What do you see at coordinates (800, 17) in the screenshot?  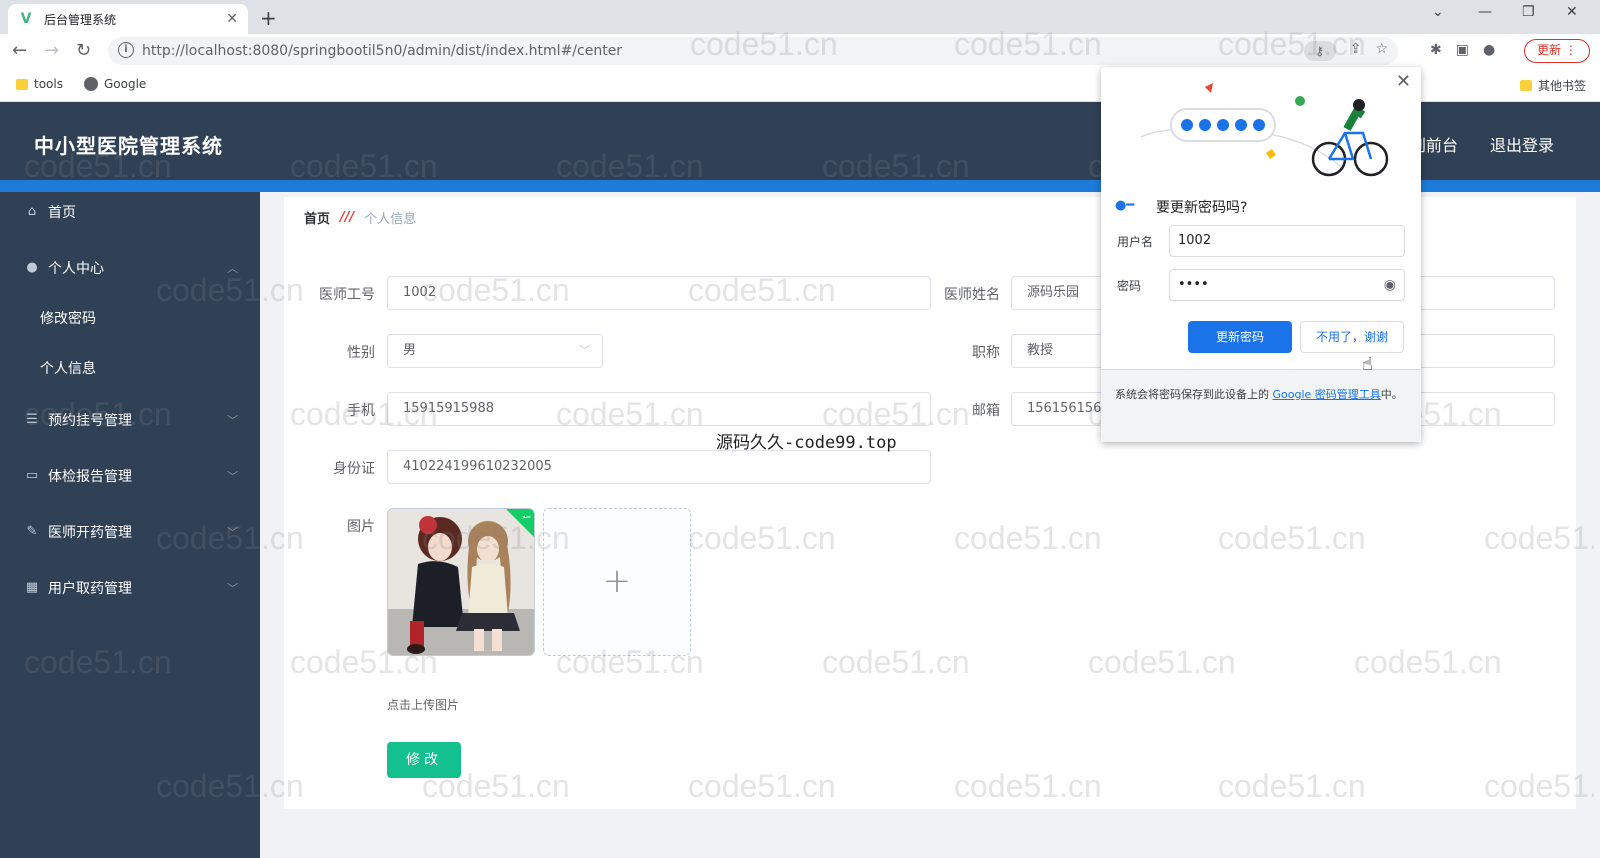 I see `browser-tabstrip: V 后台管理系统 ✕ + ⌄ — ❐ ✕` at bounding box center [800, 17].